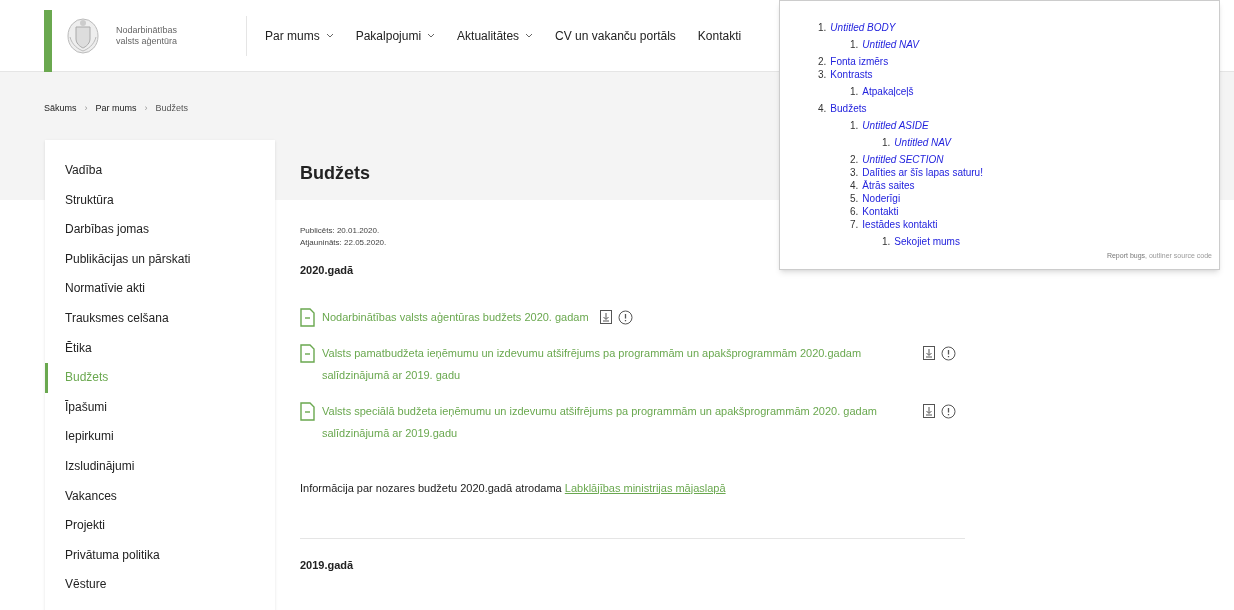 The height and width of the screenshot is (610, 1234). I want to click on year-heading: 2019.gadā, so click(327, 565).